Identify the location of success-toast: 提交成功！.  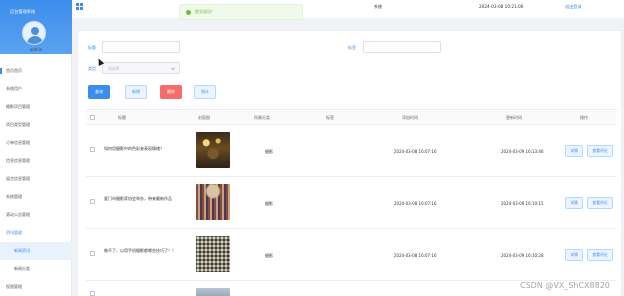
(241, 12).